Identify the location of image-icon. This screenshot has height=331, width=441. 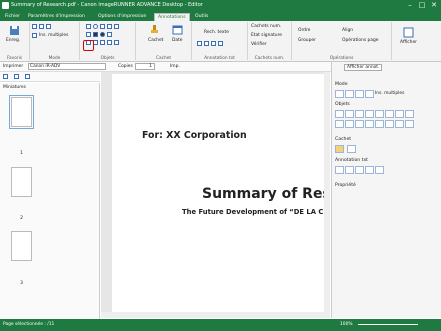
(116, 42).